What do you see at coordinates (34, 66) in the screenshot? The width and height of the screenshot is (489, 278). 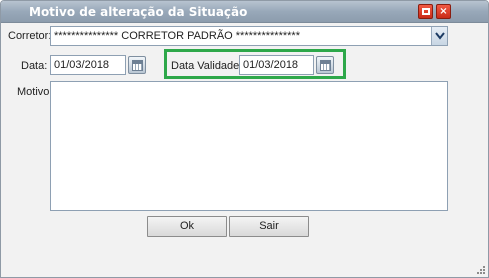 I see `data-label: Data:` at bounding box center [34, 66].